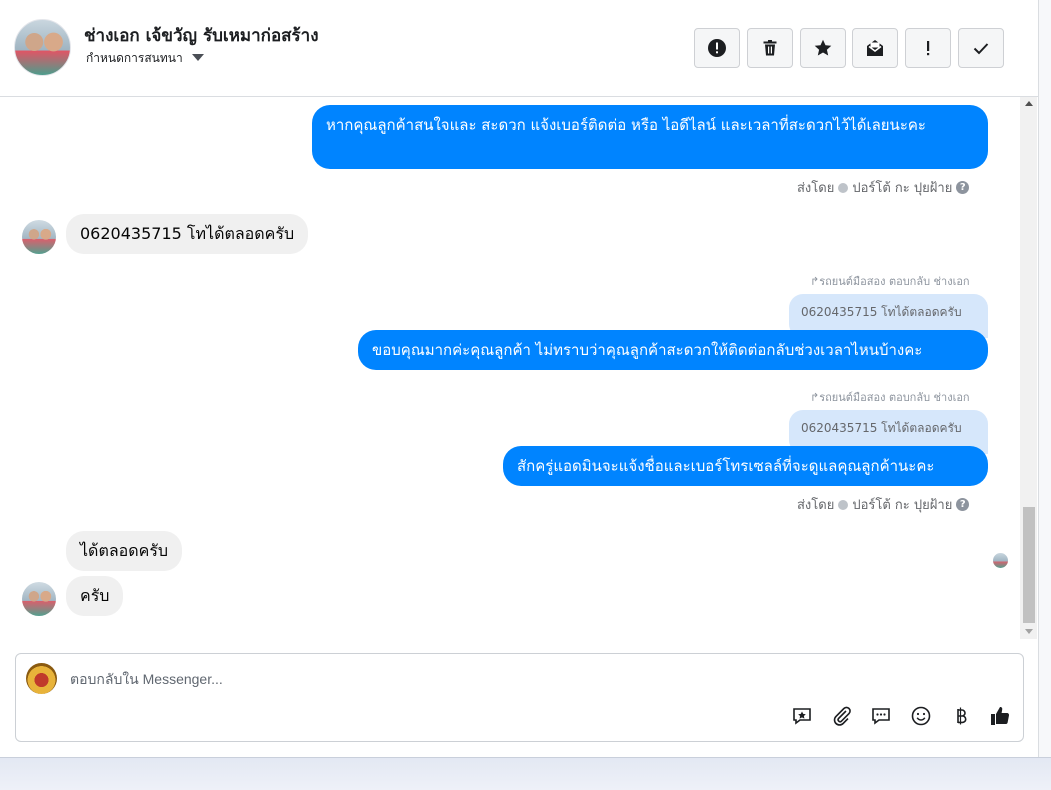 The height and width of the screenshot is (790, 1051). I want to click on page-logo-avatar, so click(41, 678).